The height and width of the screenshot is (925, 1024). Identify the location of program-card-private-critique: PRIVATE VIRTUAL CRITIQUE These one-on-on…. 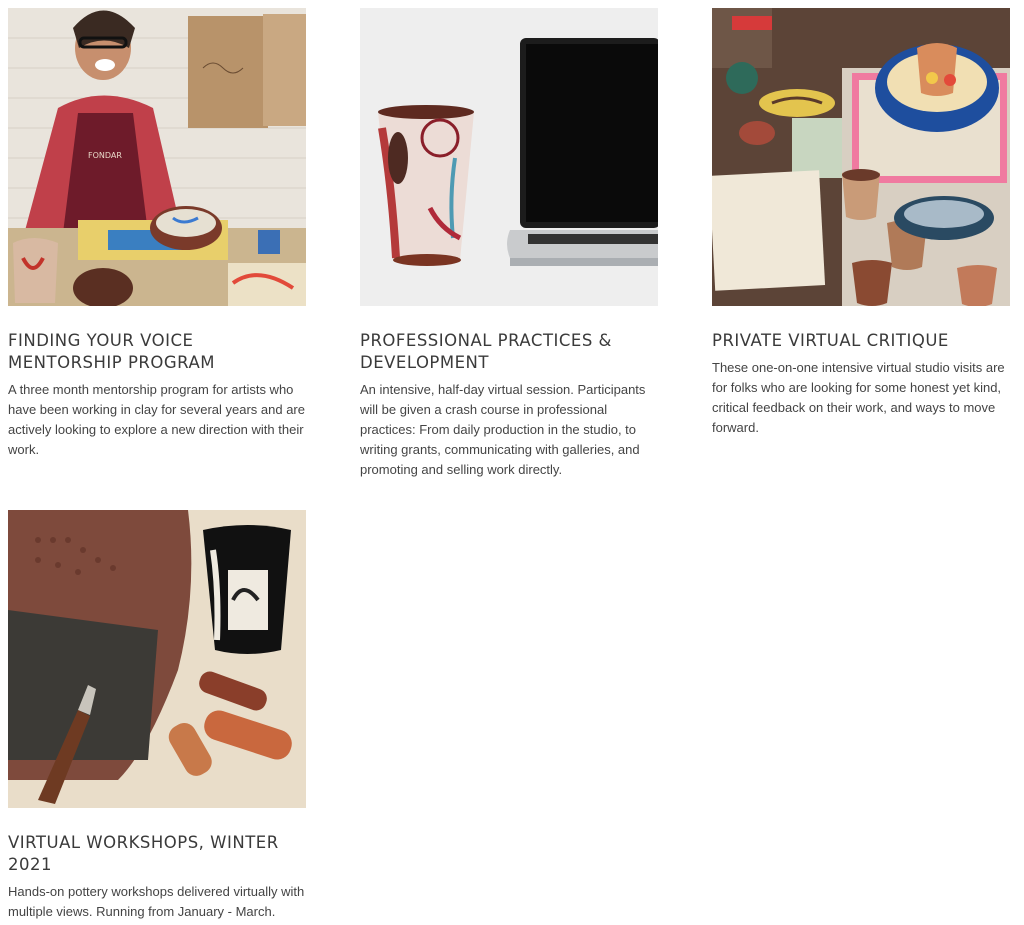
(862, 223).